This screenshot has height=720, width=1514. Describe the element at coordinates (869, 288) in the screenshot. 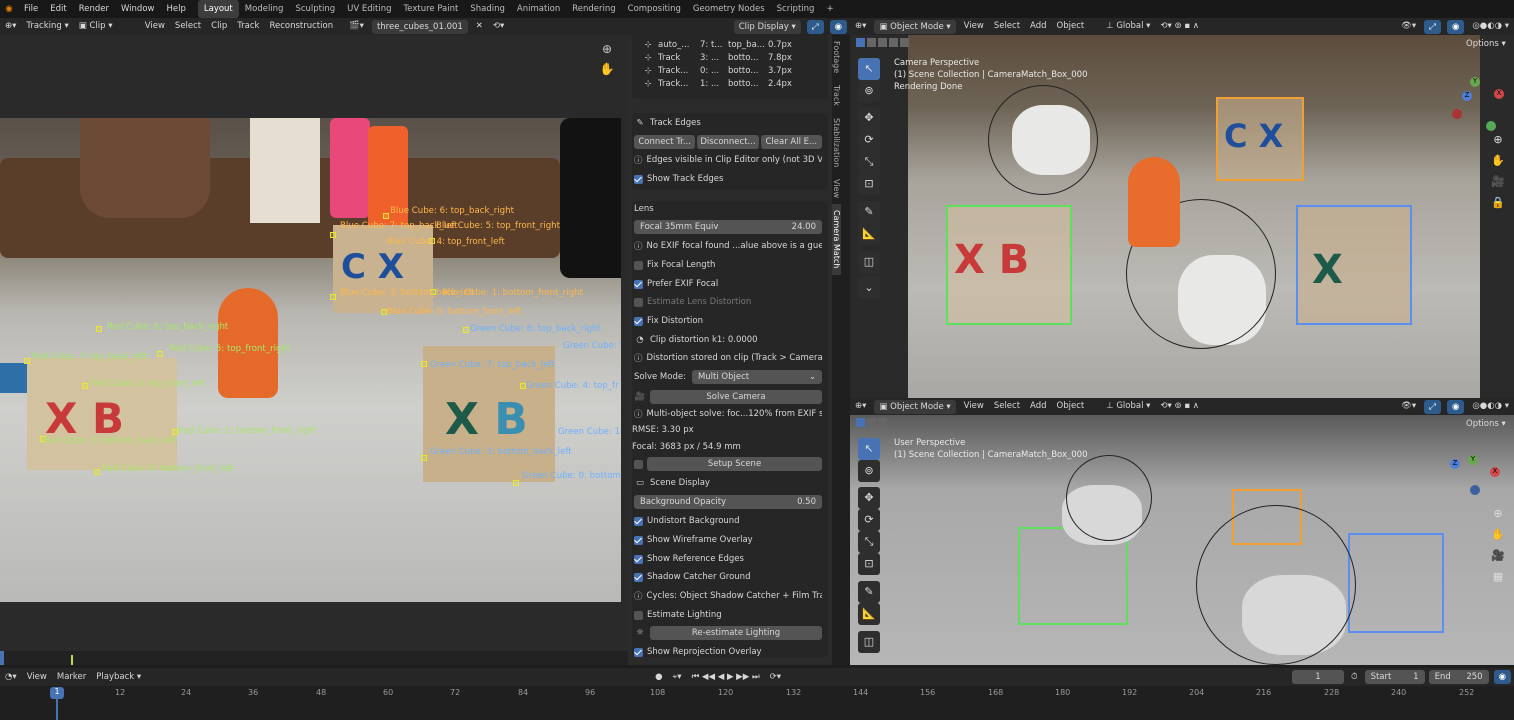

I see `extra-tool: ⌄` at that location.